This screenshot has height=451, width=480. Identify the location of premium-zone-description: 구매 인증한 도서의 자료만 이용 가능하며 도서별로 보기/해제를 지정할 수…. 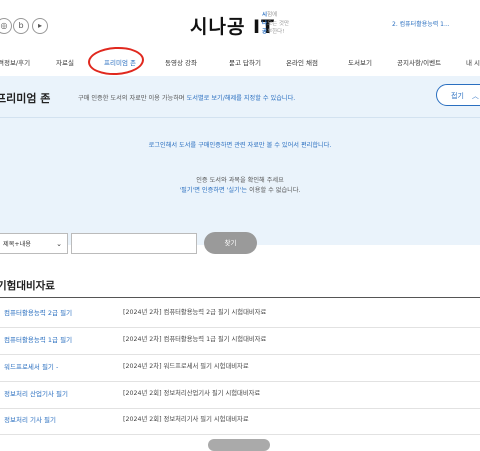
(187, 98).